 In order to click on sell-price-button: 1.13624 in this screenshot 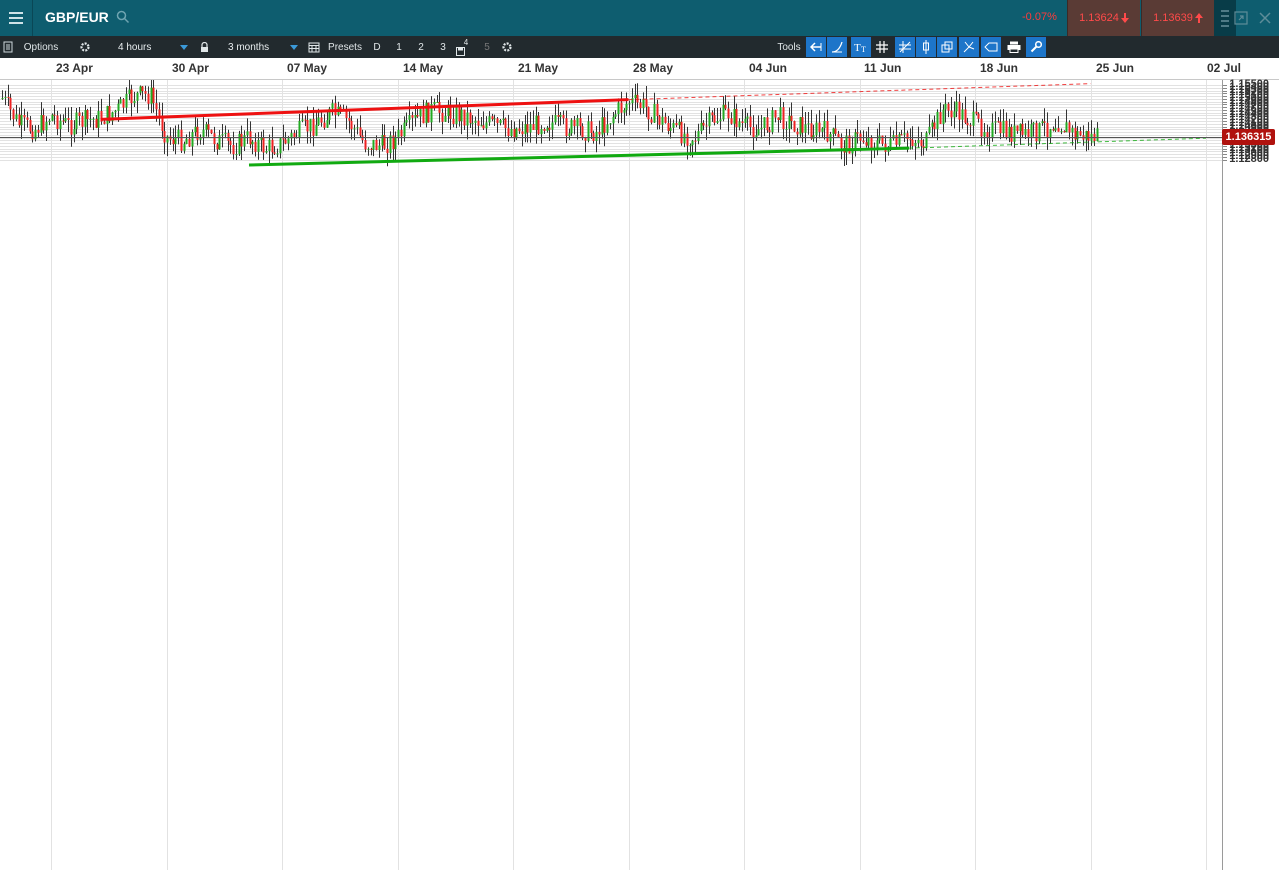, I will do `click(1103, 18)`.